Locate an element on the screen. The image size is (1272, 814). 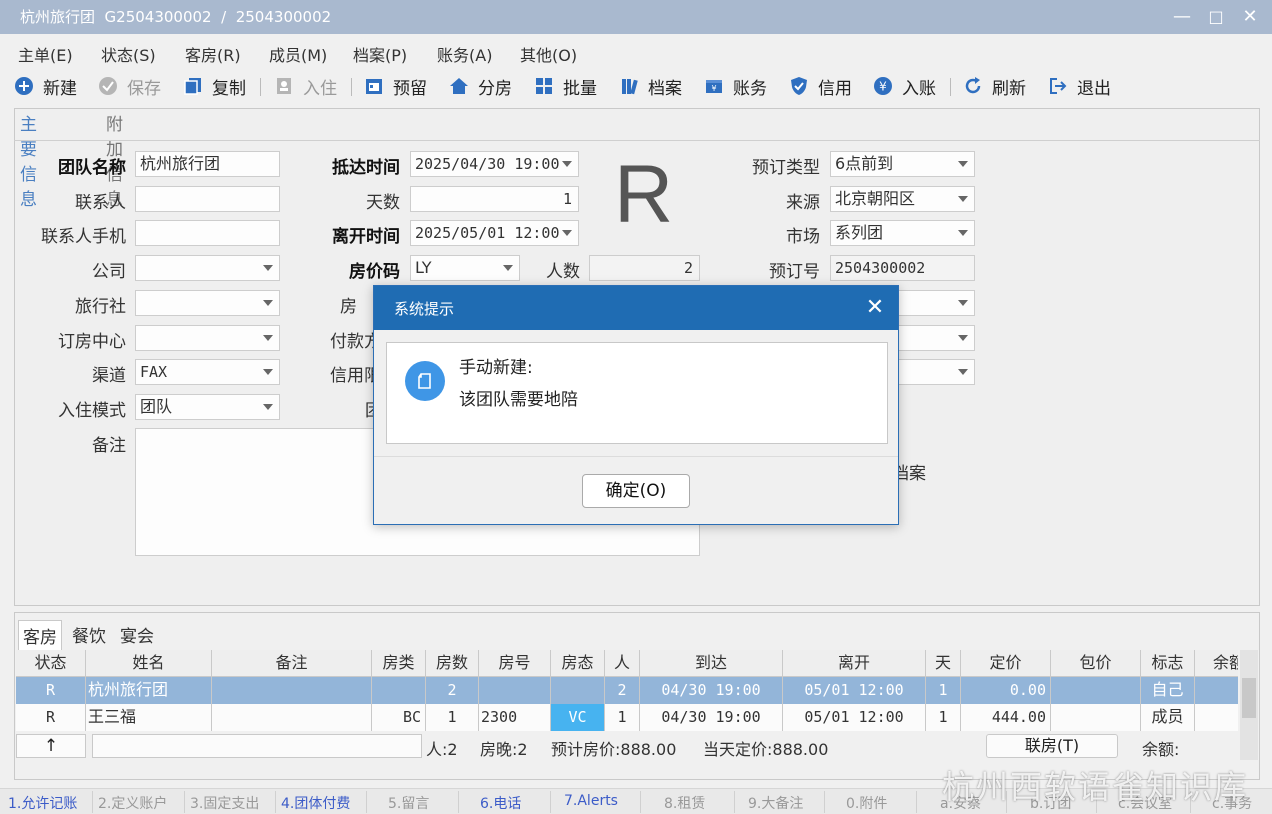
post-button: ¥ 入账 is located at coordinates (904, 86).